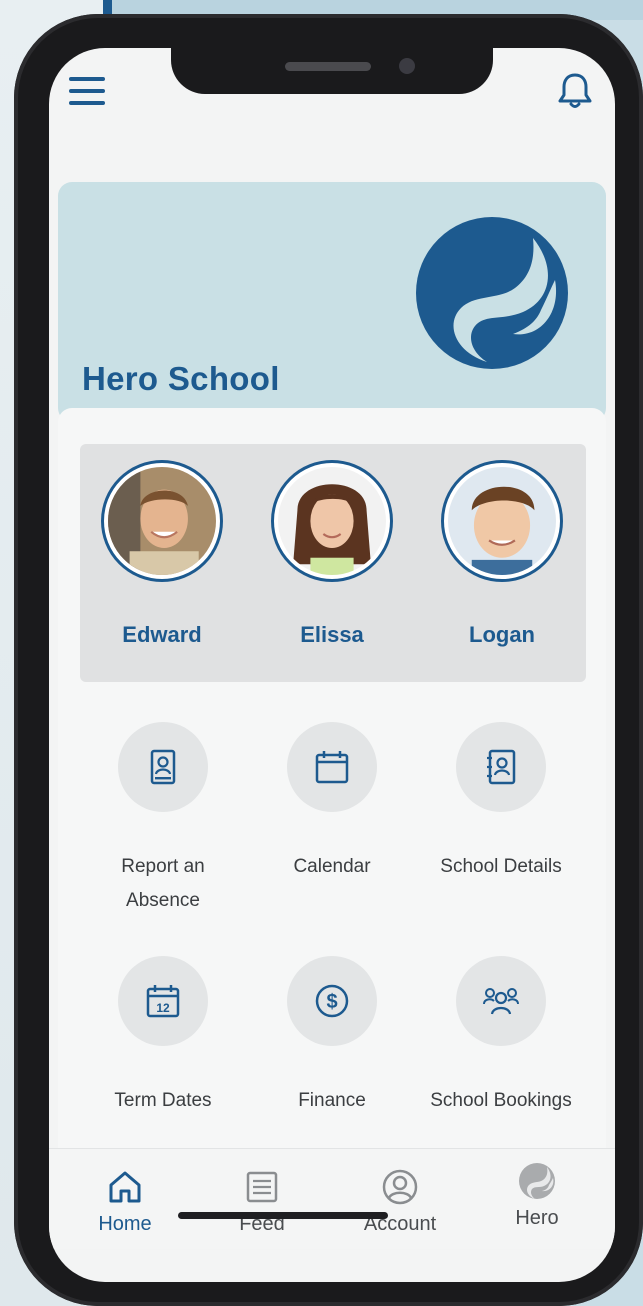  What do you see at coordinates (107, 7) in the screenshot?
I see `backdrop-accent` at bounding box center [107, 7].